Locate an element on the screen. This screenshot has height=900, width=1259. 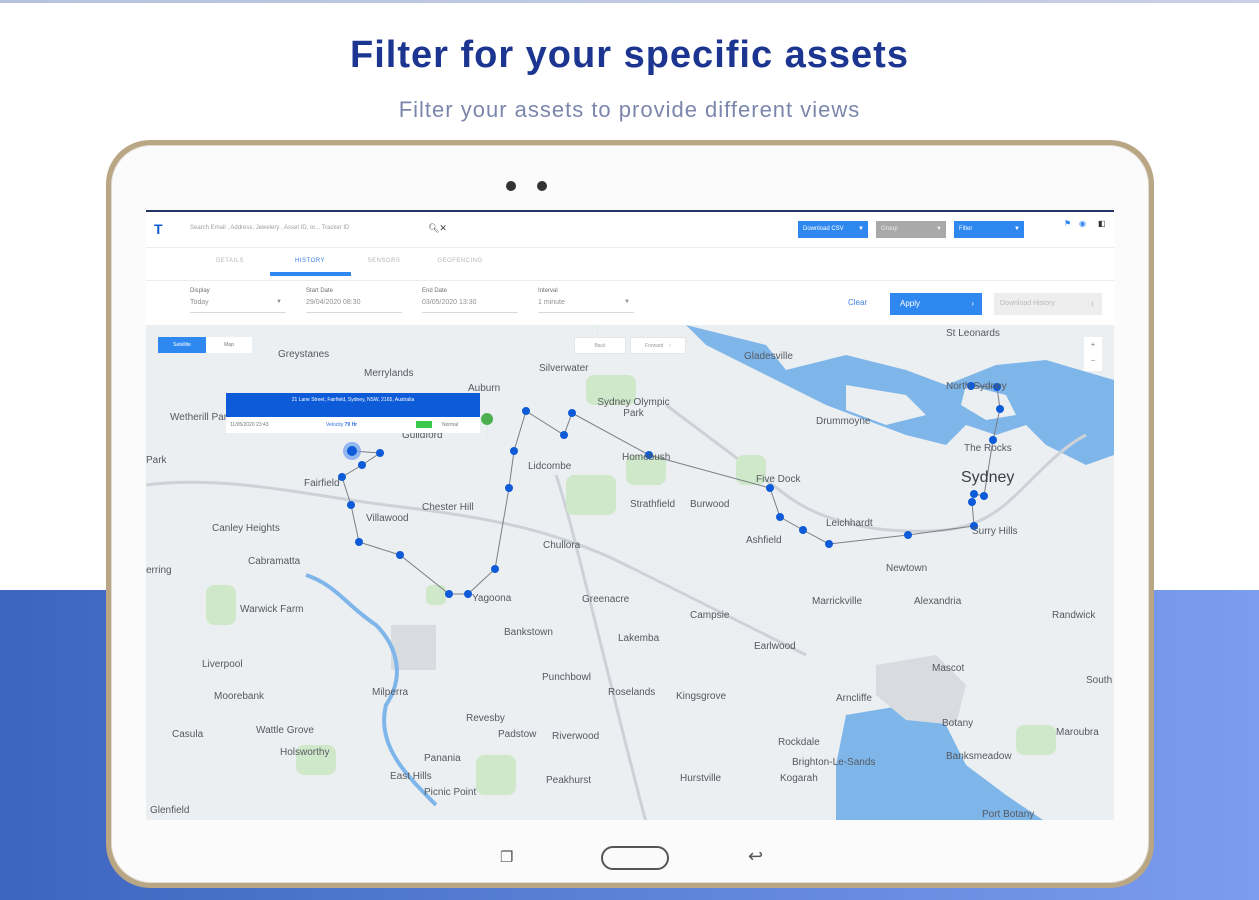
active-tab-indicator is located at coordinates (310, 274).